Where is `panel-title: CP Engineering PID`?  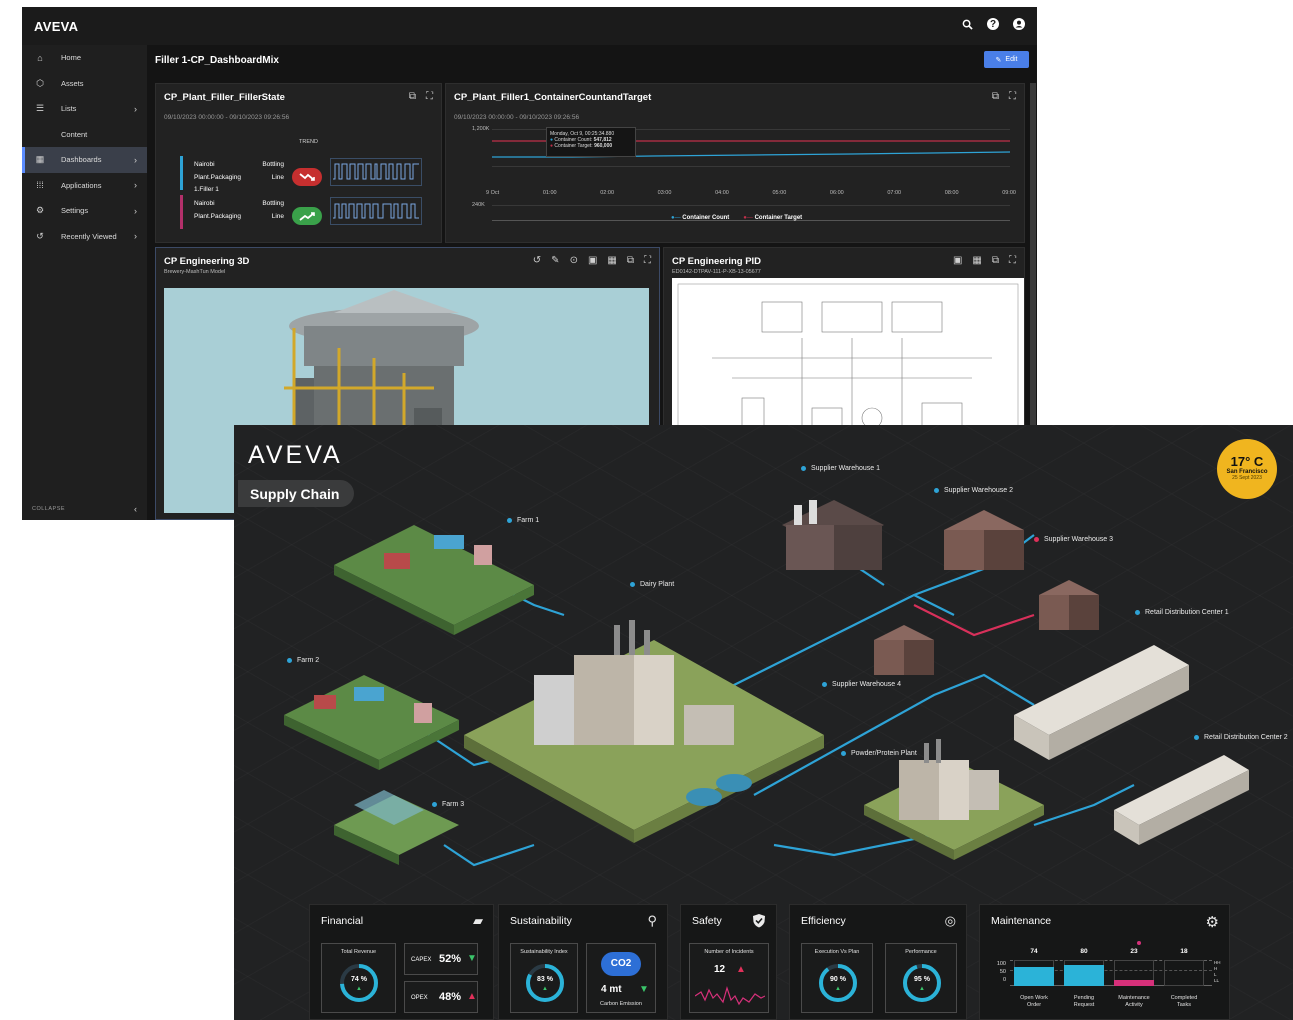
panel-title: CP Engineering PID is located at coordinates (717, 261).